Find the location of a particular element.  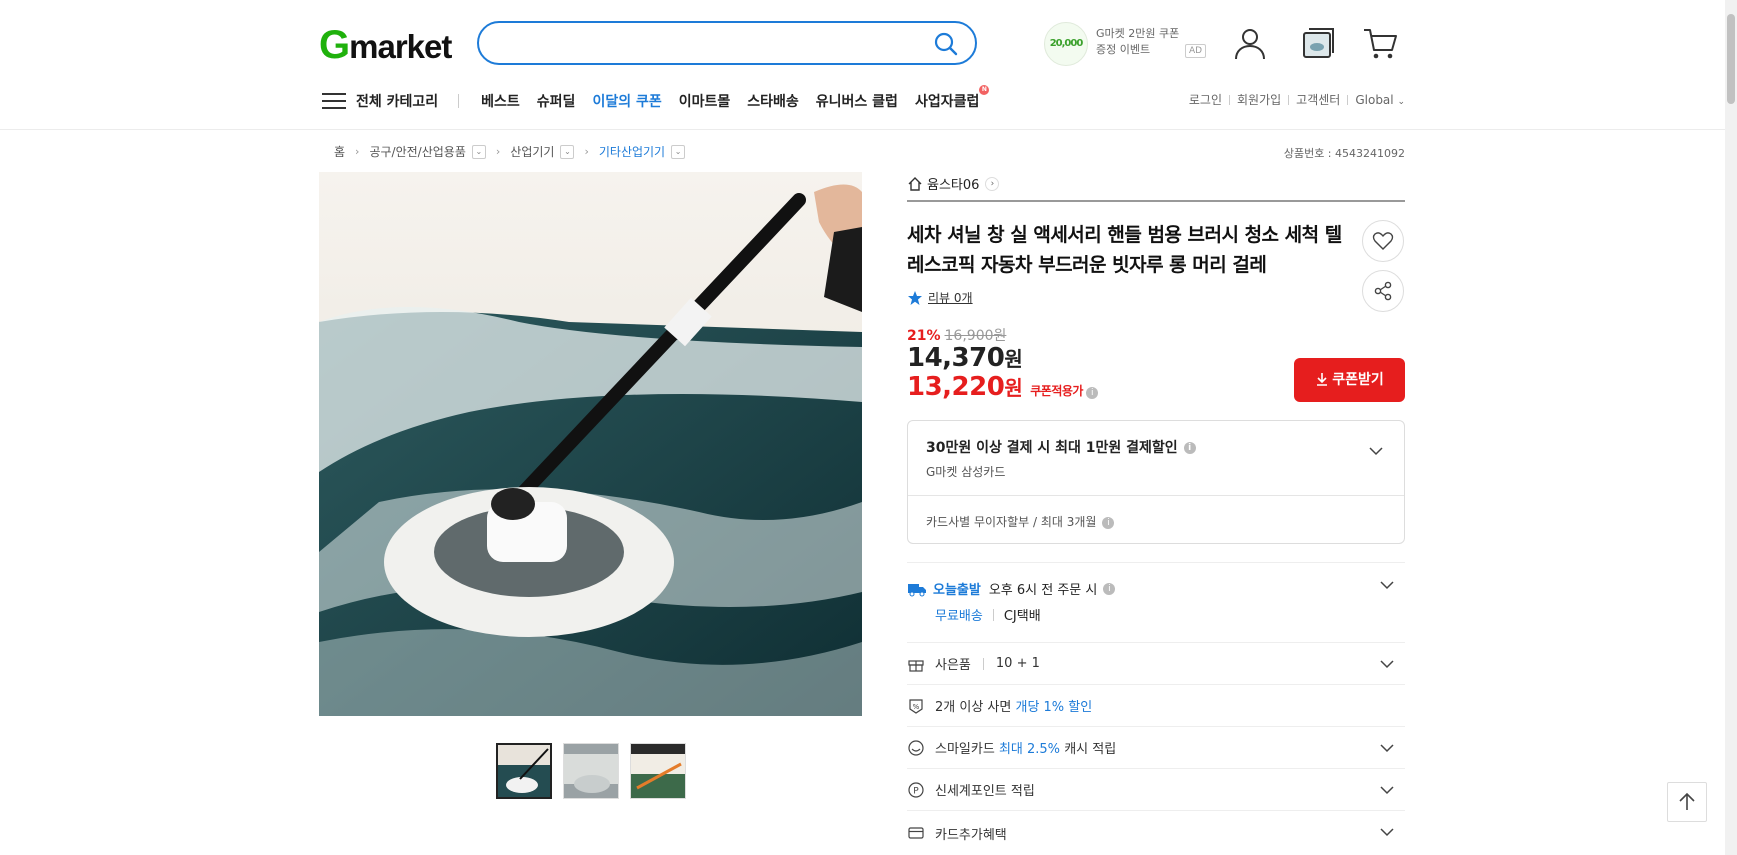

customer-center-link: 고객센터 is located at coordinates (1318, 99).